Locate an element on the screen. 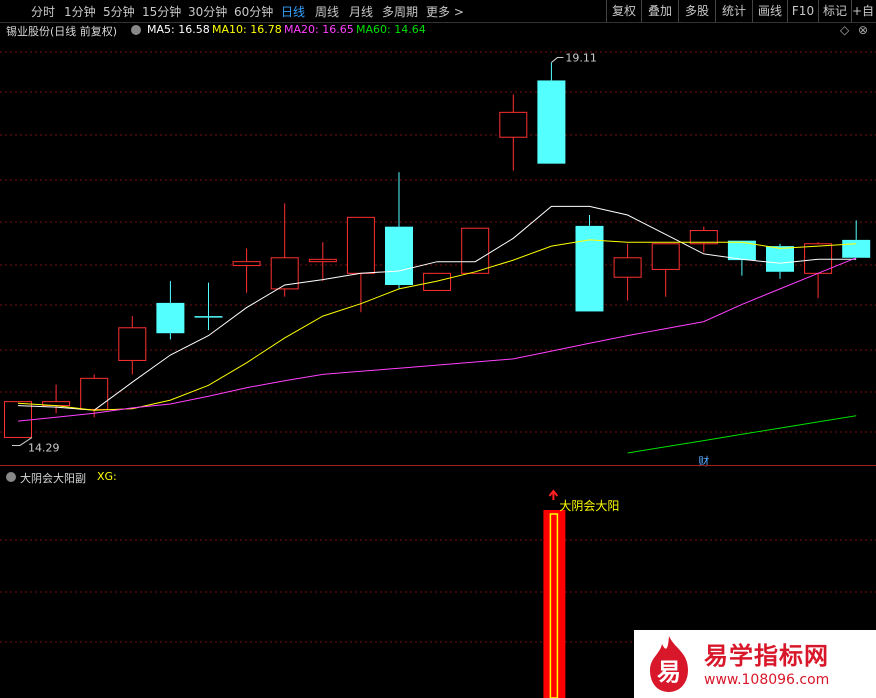  stock-title: 锡业股份(日线 前复权) is located at coordinates (61, 31).